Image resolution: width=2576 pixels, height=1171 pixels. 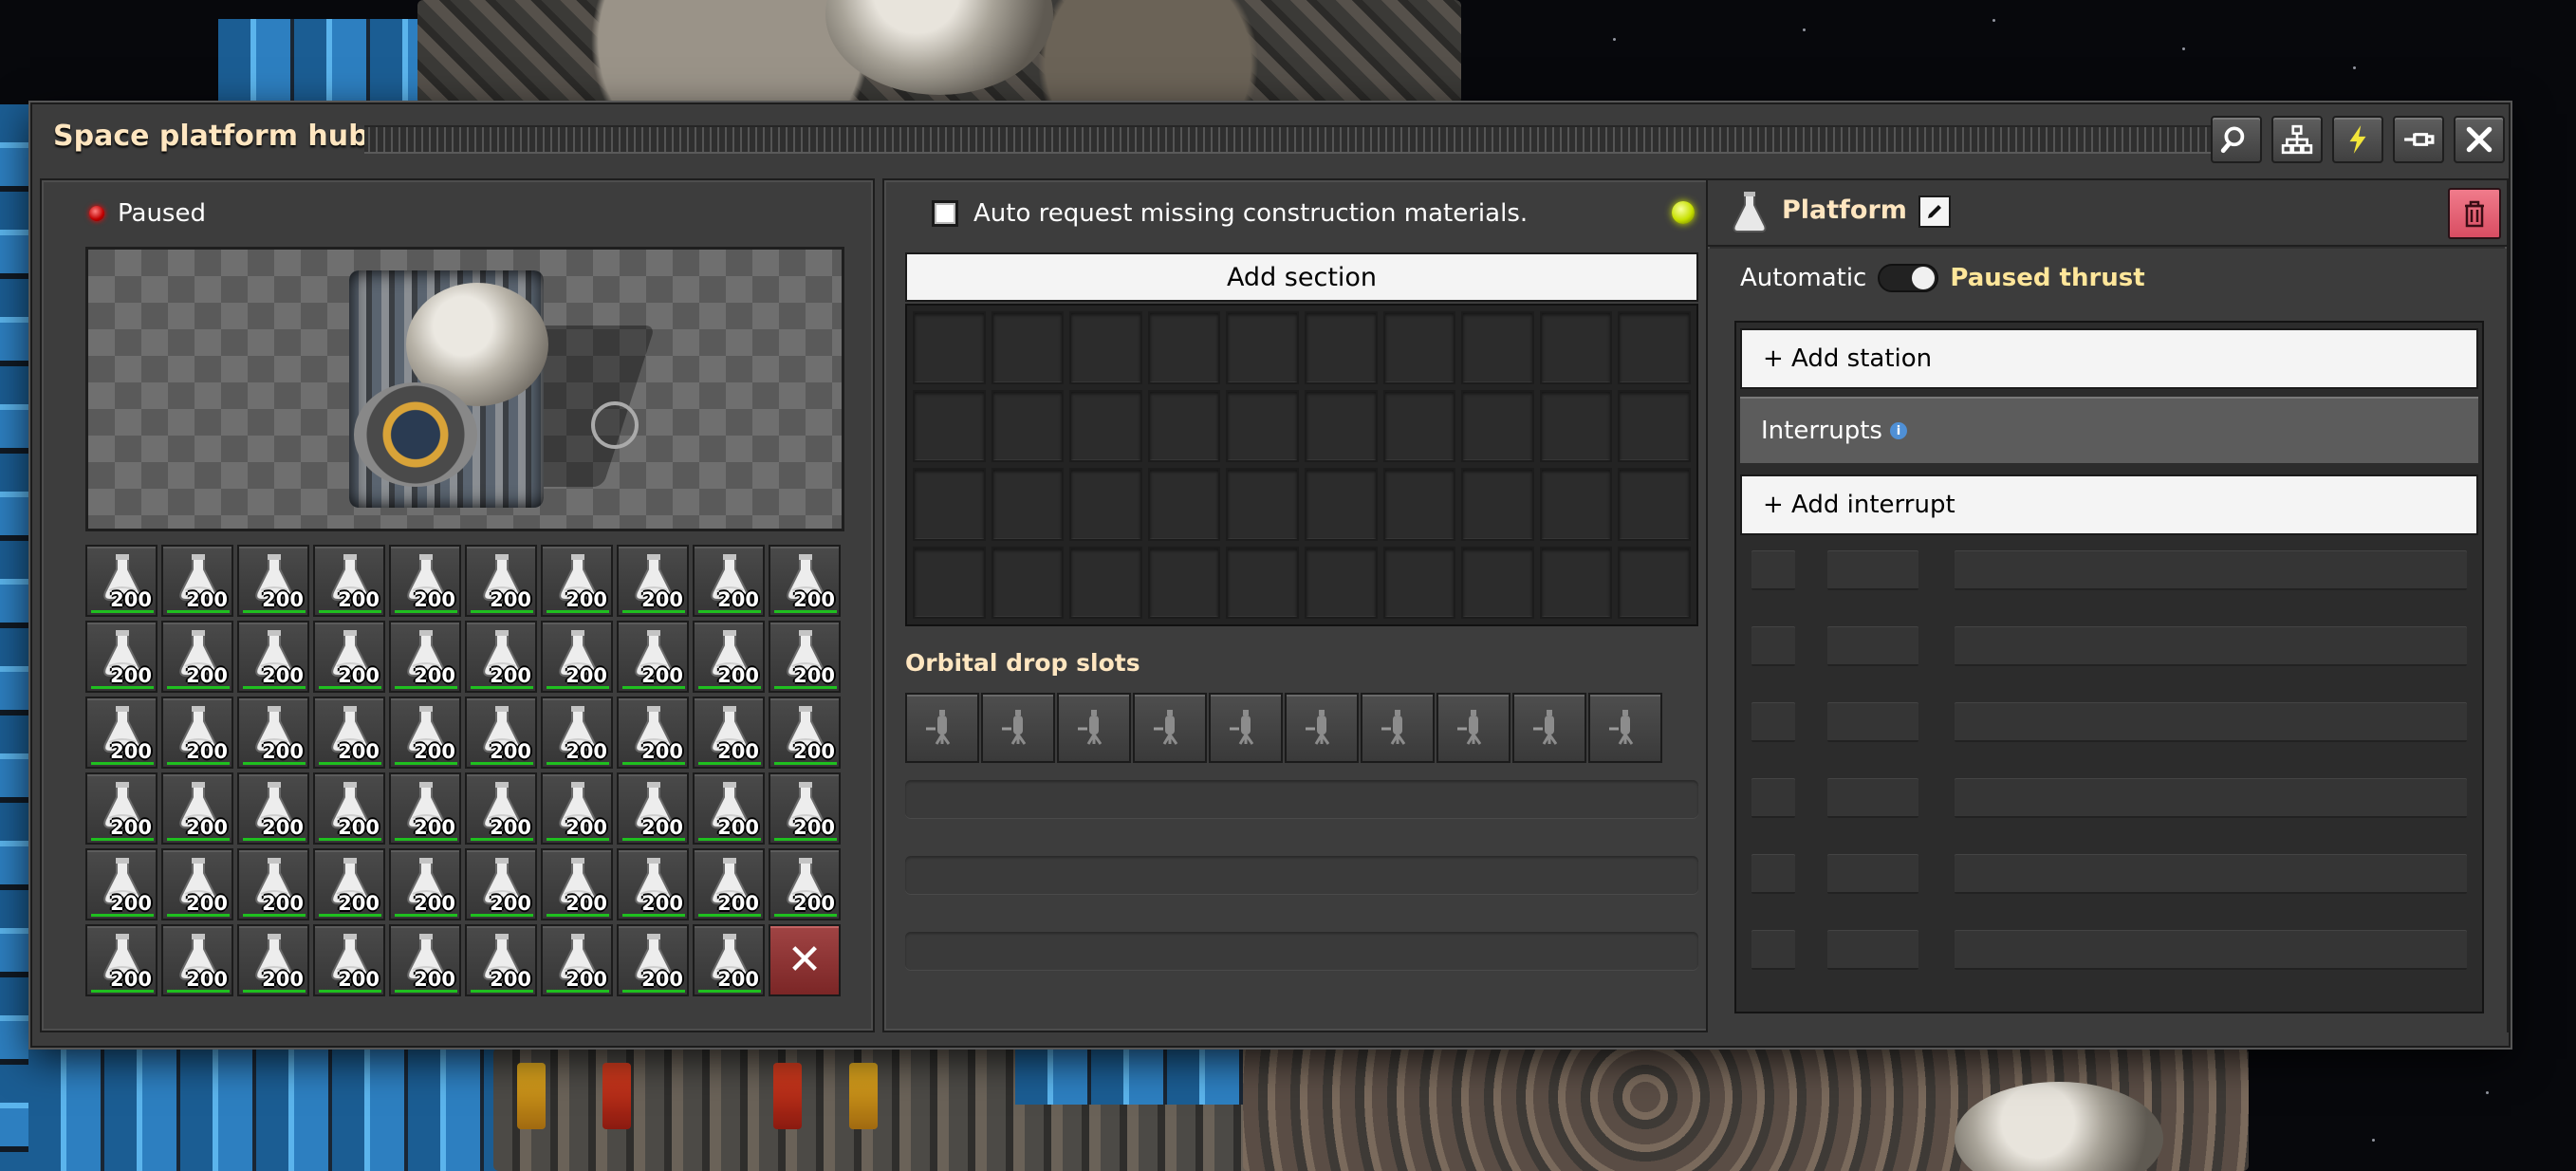 What do you see at coordinates (2357, 139) in the screenshot?
I see `power-button` at bounding box center [2357, 139].